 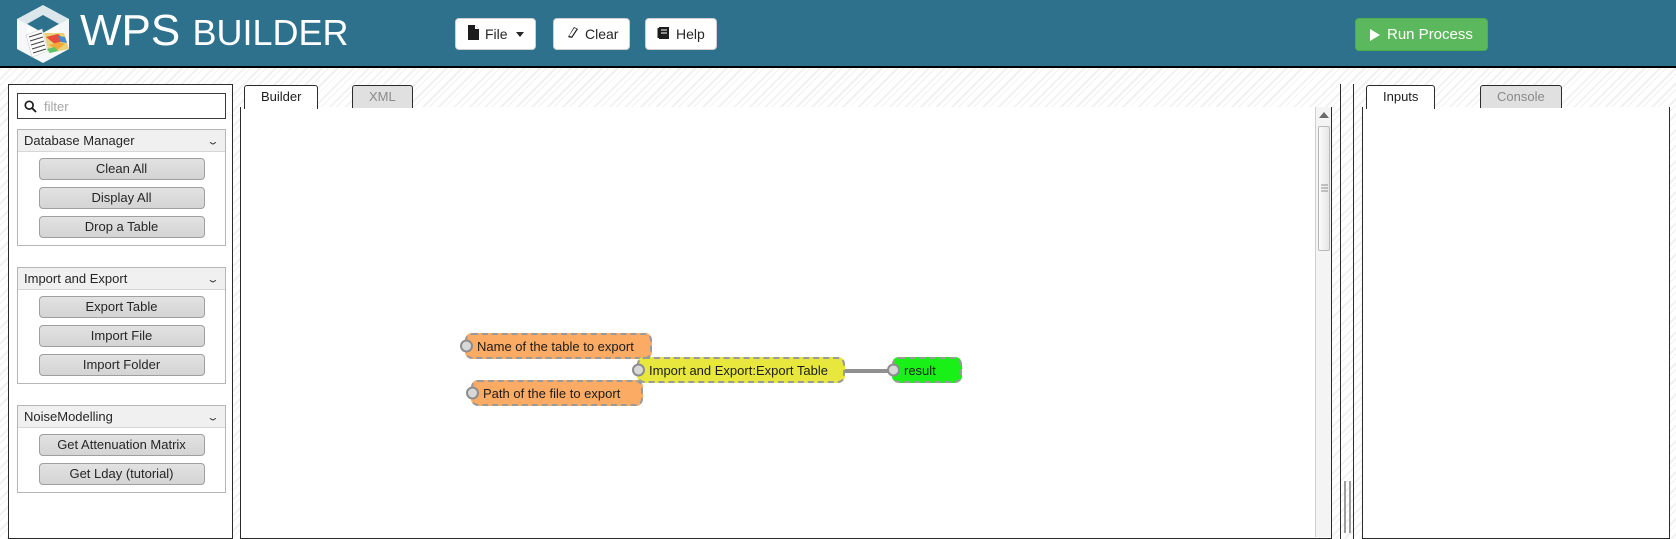 What do you see at coordinates (121, 169) in the screenshot?
I see `sidebar-item-clean-all: Clean All` at bounding box center [121, 169].